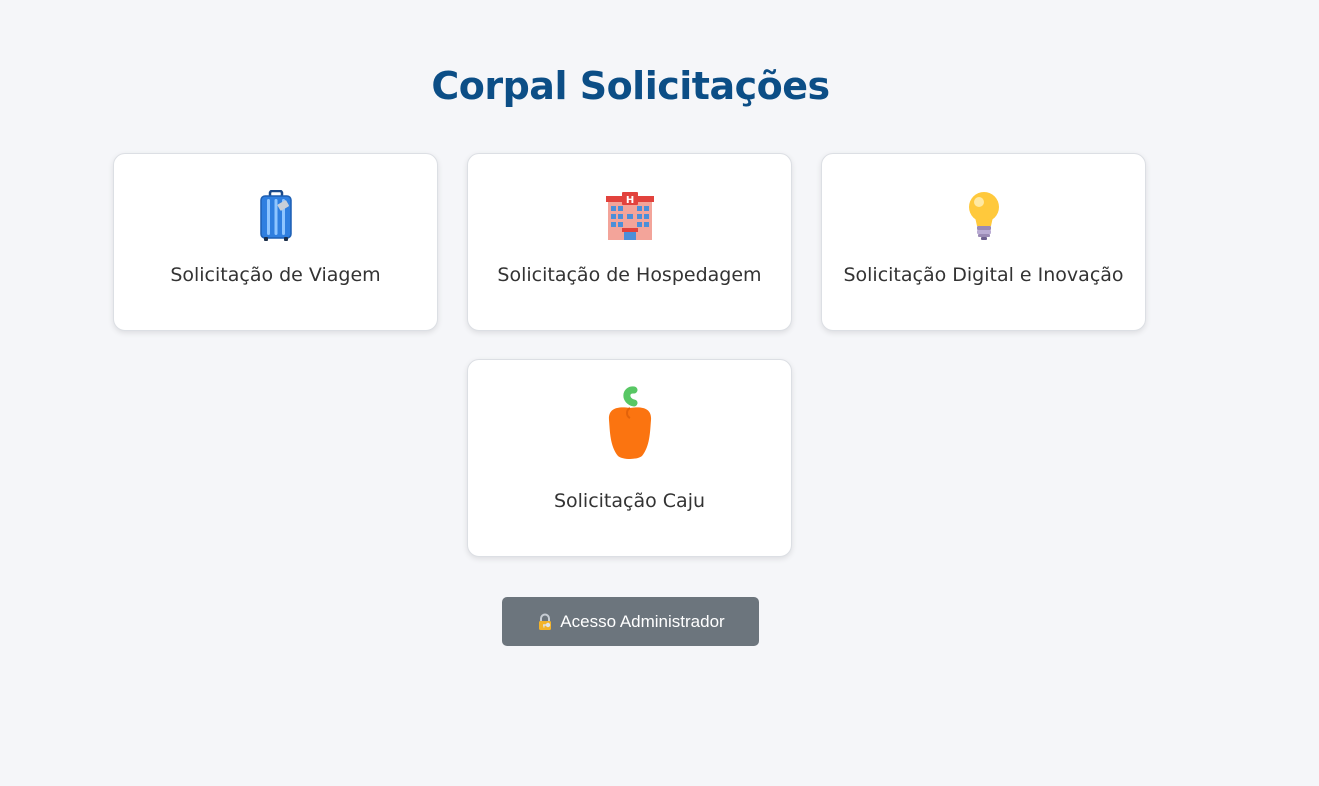 The height and width of the screenshot is (786, 1319). What do you see at coordinates (545, 622) in the screenshot?
I see `lock-with-key-icon` at bounding box center [545, 622].